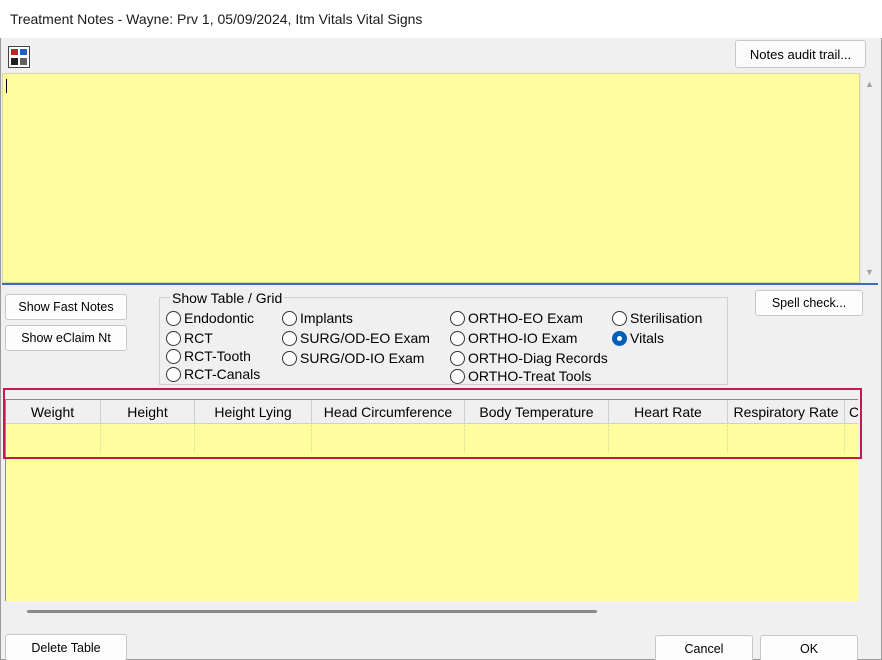  Describe the element at coordinates (19, 57) in the screenshot. I see `abc-spell-icon` at that location.